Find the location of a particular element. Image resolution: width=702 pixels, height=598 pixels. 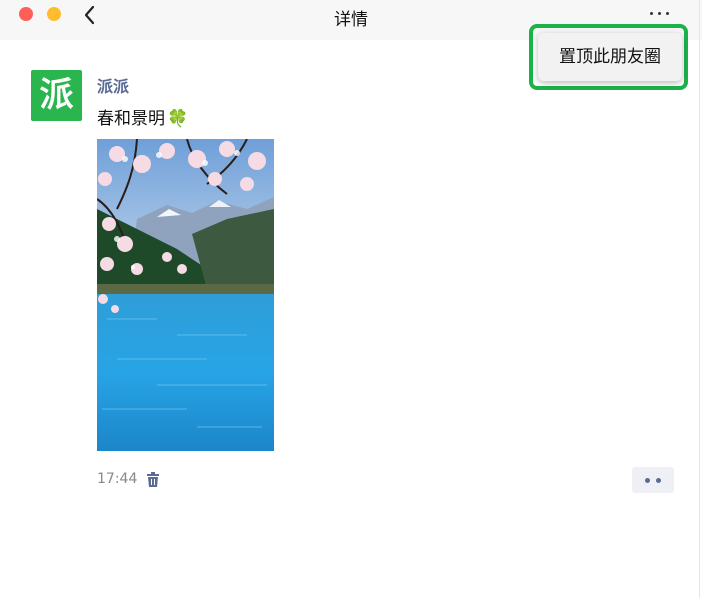

more-options-button is located at coordinates (660, 13).